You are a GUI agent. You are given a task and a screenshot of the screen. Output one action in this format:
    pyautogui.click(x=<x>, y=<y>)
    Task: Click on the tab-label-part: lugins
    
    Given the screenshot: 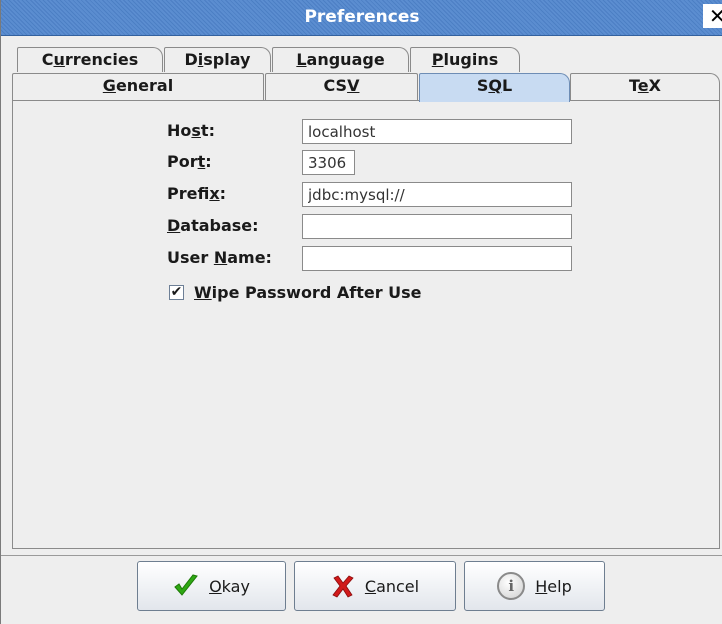 What is the action you would take?
    pyautogui.click(x=471, y=59)
    